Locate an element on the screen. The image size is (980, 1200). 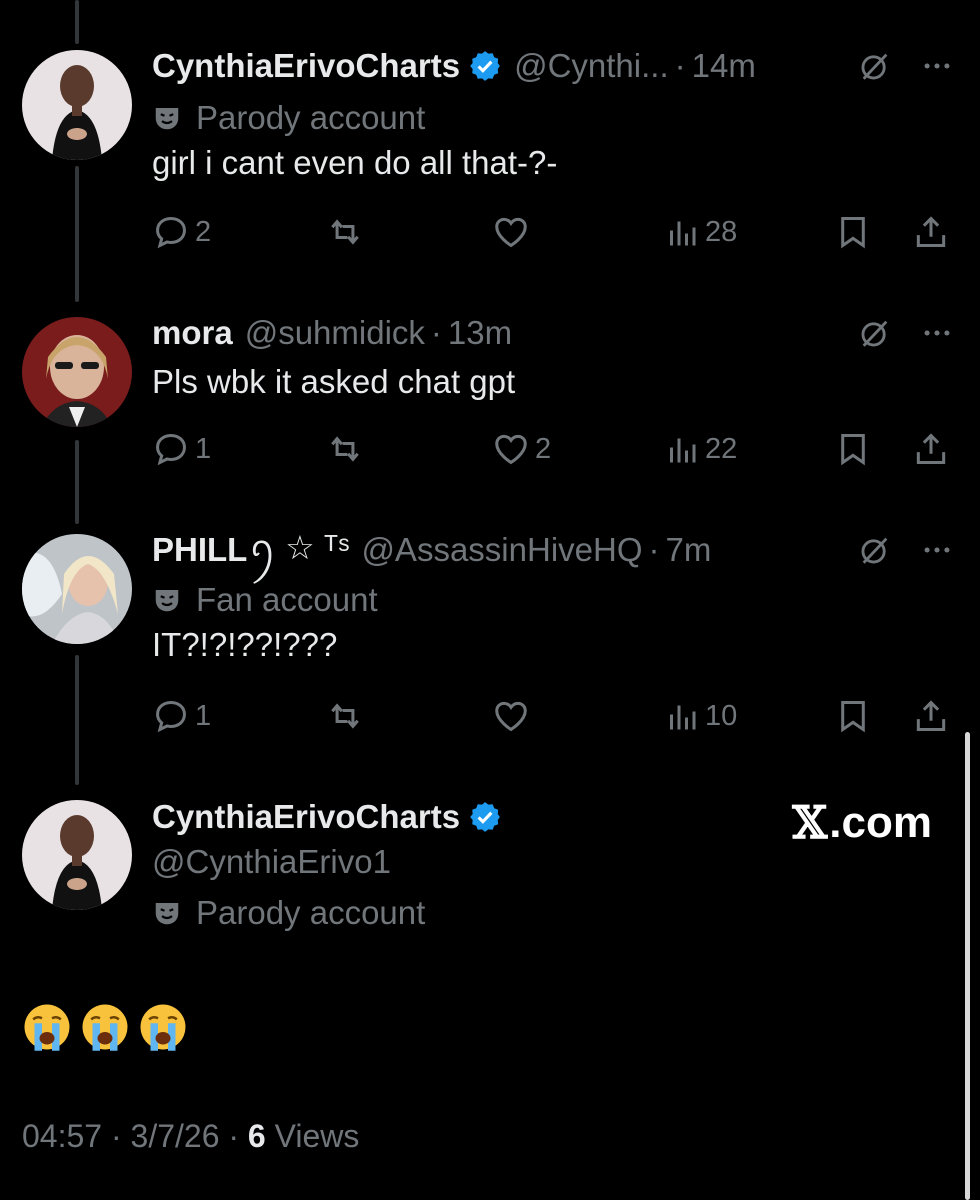
tweet-actions: 1 10 is located at coordinates (557, 716).